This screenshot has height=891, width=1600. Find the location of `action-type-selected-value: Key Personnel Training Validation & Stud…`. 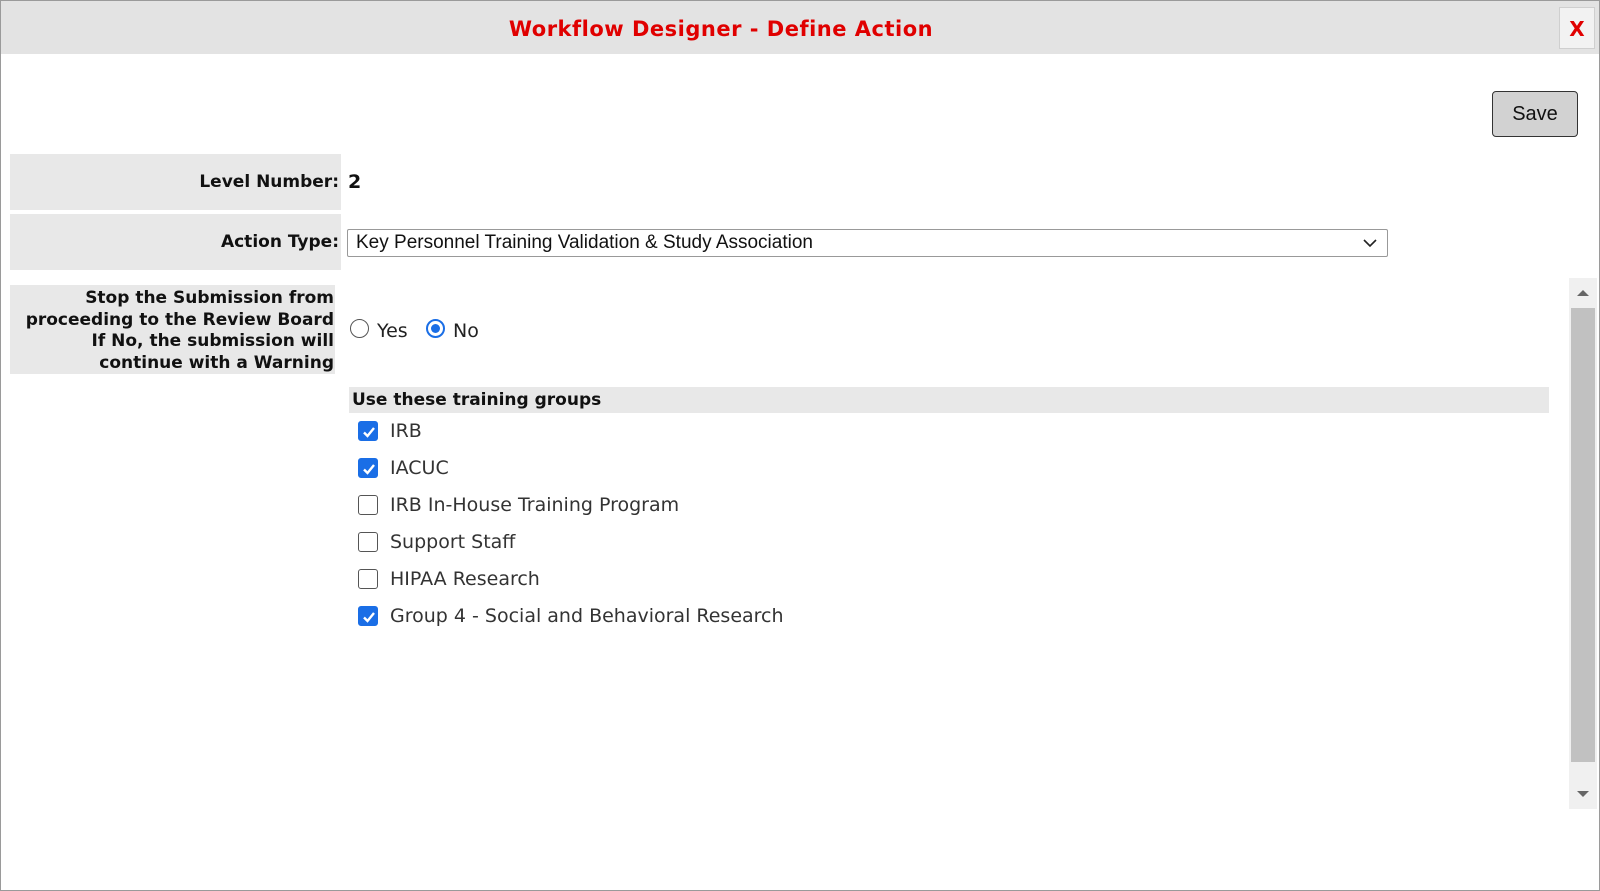

action-type-selected-value: Key Personnel Training Validation & Stud… is located at coordinates (584, 242).